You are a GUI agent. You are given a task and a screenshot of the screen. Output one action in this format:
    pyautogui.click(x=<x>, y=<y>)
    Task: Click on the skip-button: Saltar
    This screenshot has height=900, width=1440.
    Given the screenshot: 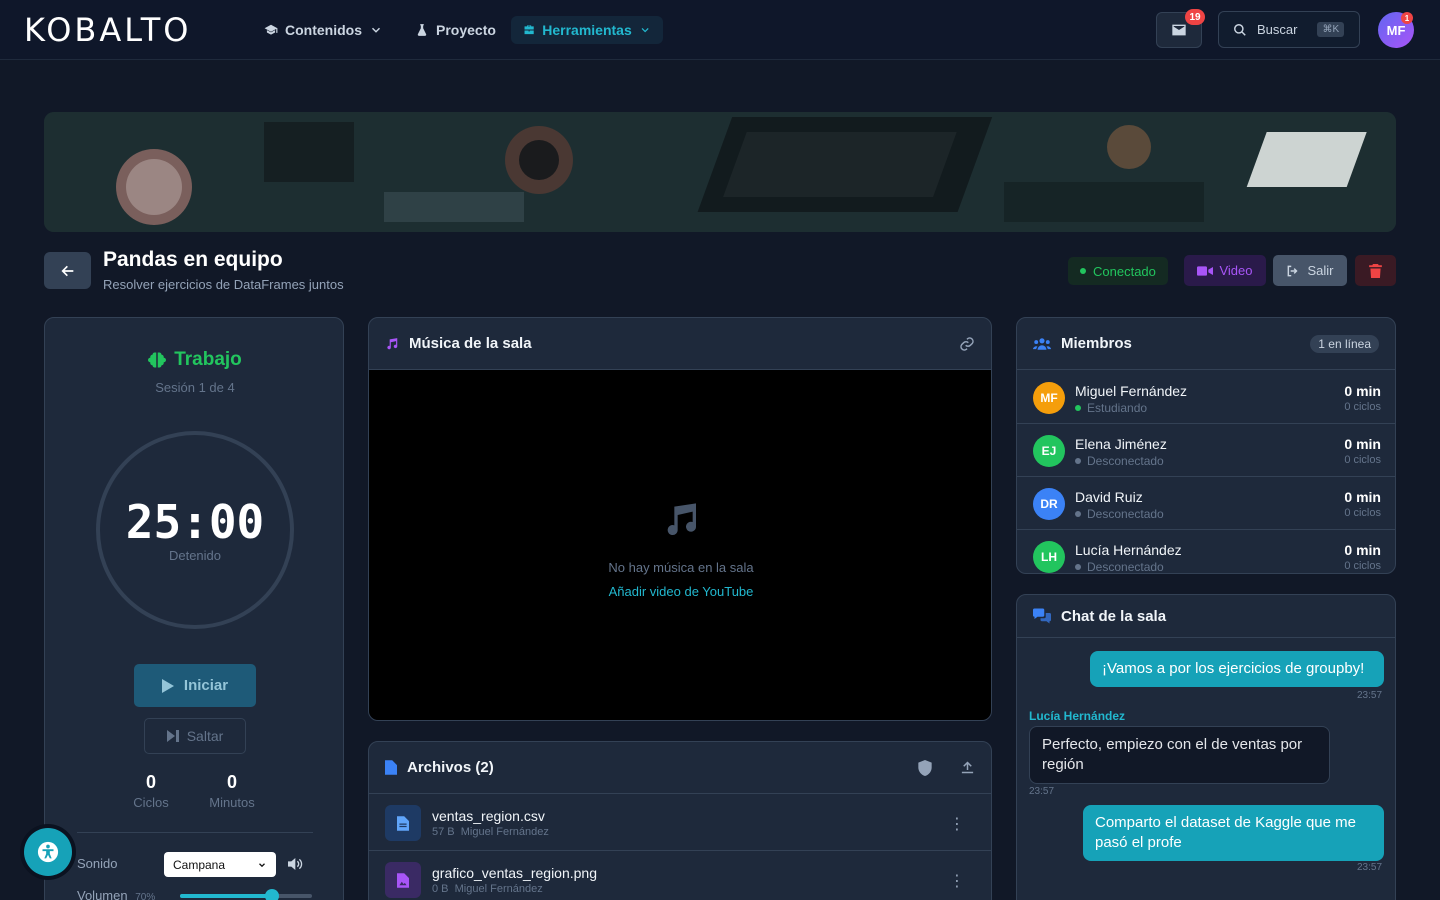 What is the action you would take?
    pyautogui.click(x=195, y=736)
    